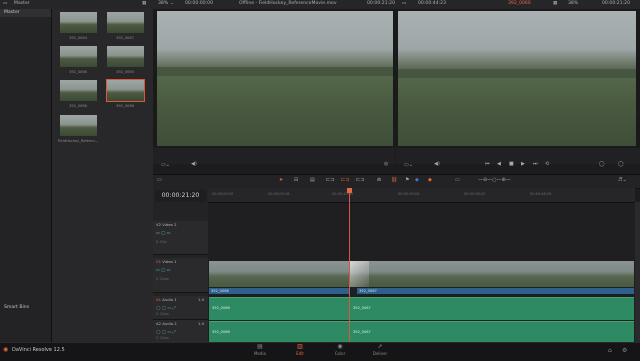 The image size is (640, 361). What do you see at coordinates (279, 291) in the screenshot?
I see `video-clip-label: 392_0066` at bounding box center [279, 291].